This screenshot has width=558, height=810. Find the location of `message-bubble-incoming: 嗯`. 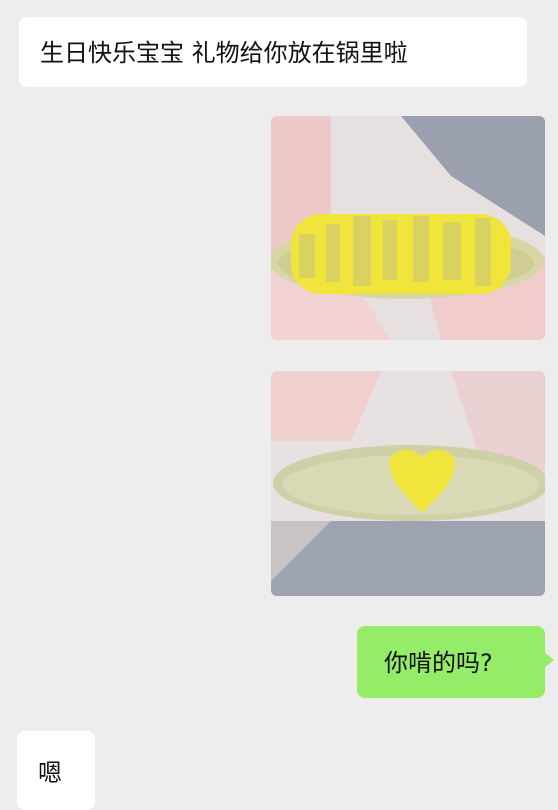

message-bubble-incoming: 嗯 is located at coordinates (56, 770).